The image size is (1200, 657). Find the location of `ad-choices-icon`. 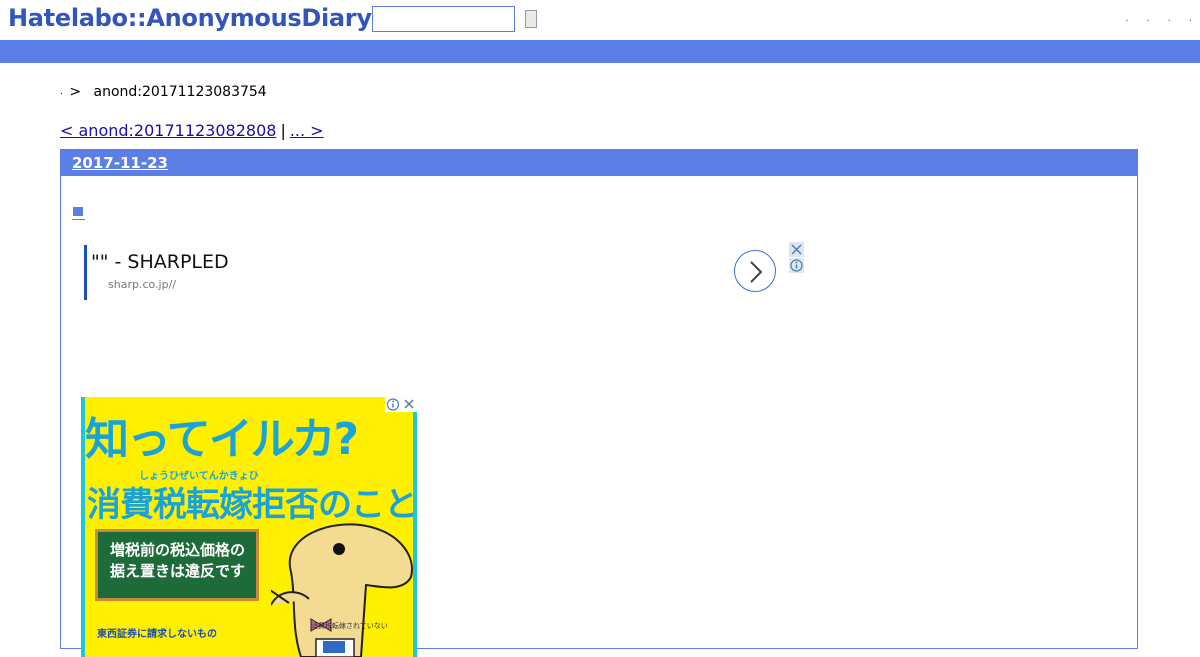

ad-choices-icon is located at coordinates (401, 404).